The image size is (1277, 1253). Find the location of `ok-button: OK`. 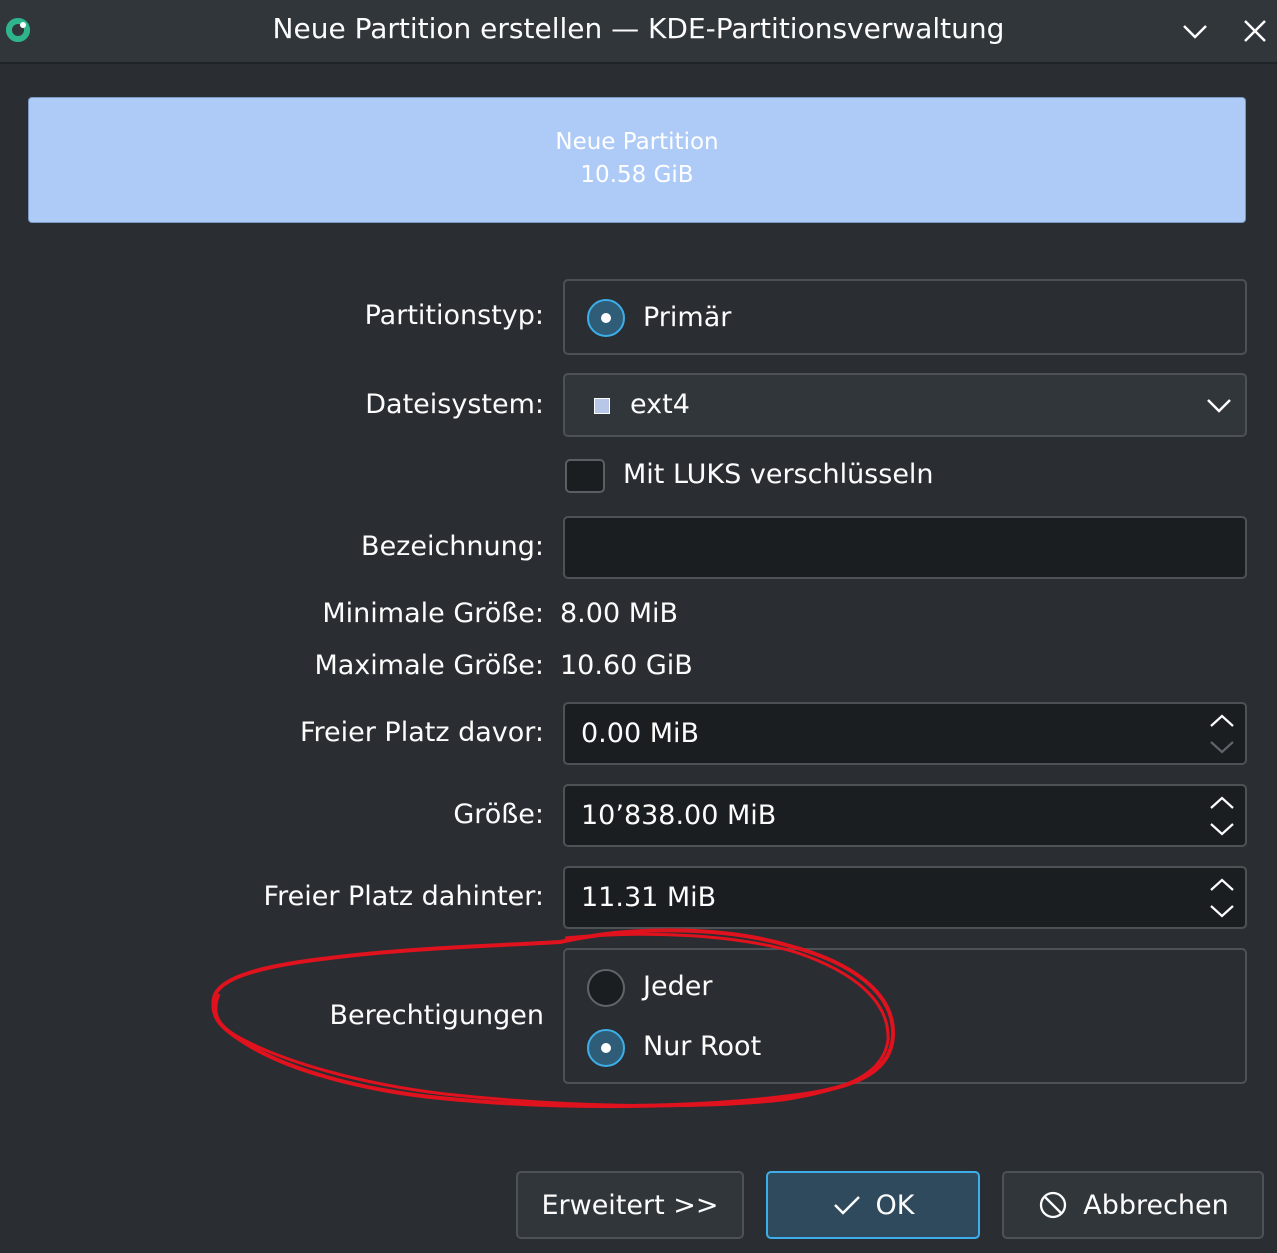

ok-button: OK is located at coordinates (873, 1205).